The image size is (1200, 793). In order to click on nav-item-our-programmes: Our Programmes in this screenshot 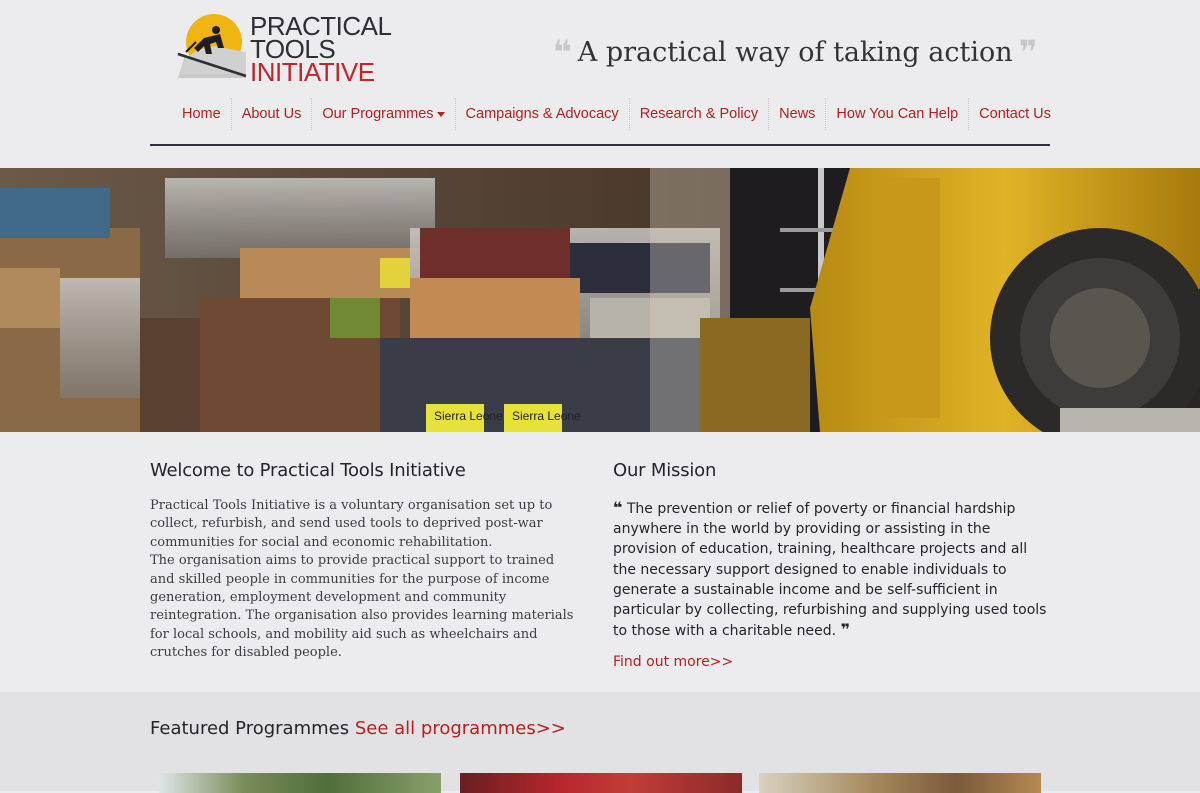, I will do `click(384, 114)`.